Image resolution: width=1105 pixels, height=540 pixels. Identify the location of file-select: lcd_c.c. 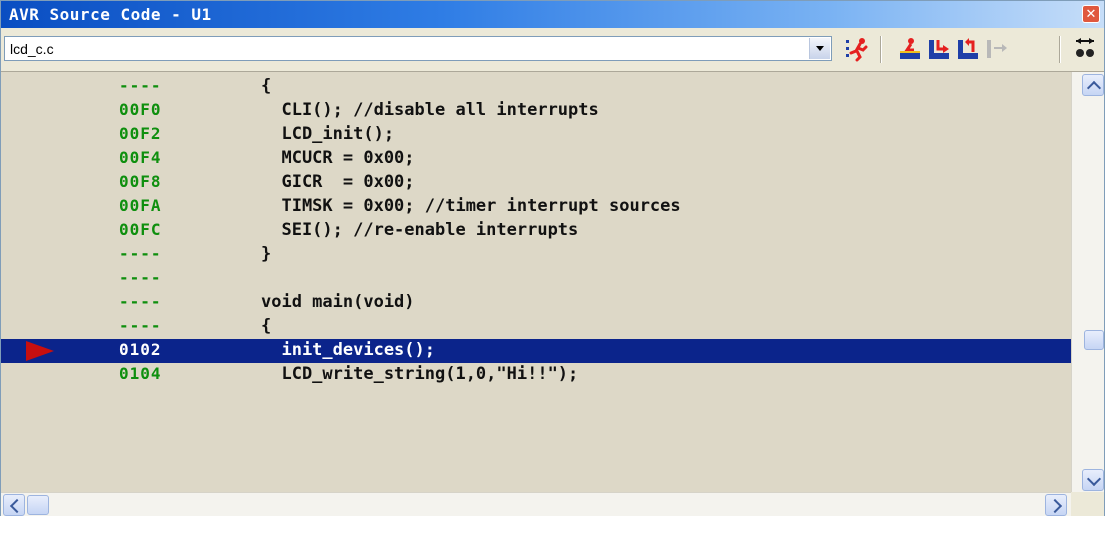
(418, 48).